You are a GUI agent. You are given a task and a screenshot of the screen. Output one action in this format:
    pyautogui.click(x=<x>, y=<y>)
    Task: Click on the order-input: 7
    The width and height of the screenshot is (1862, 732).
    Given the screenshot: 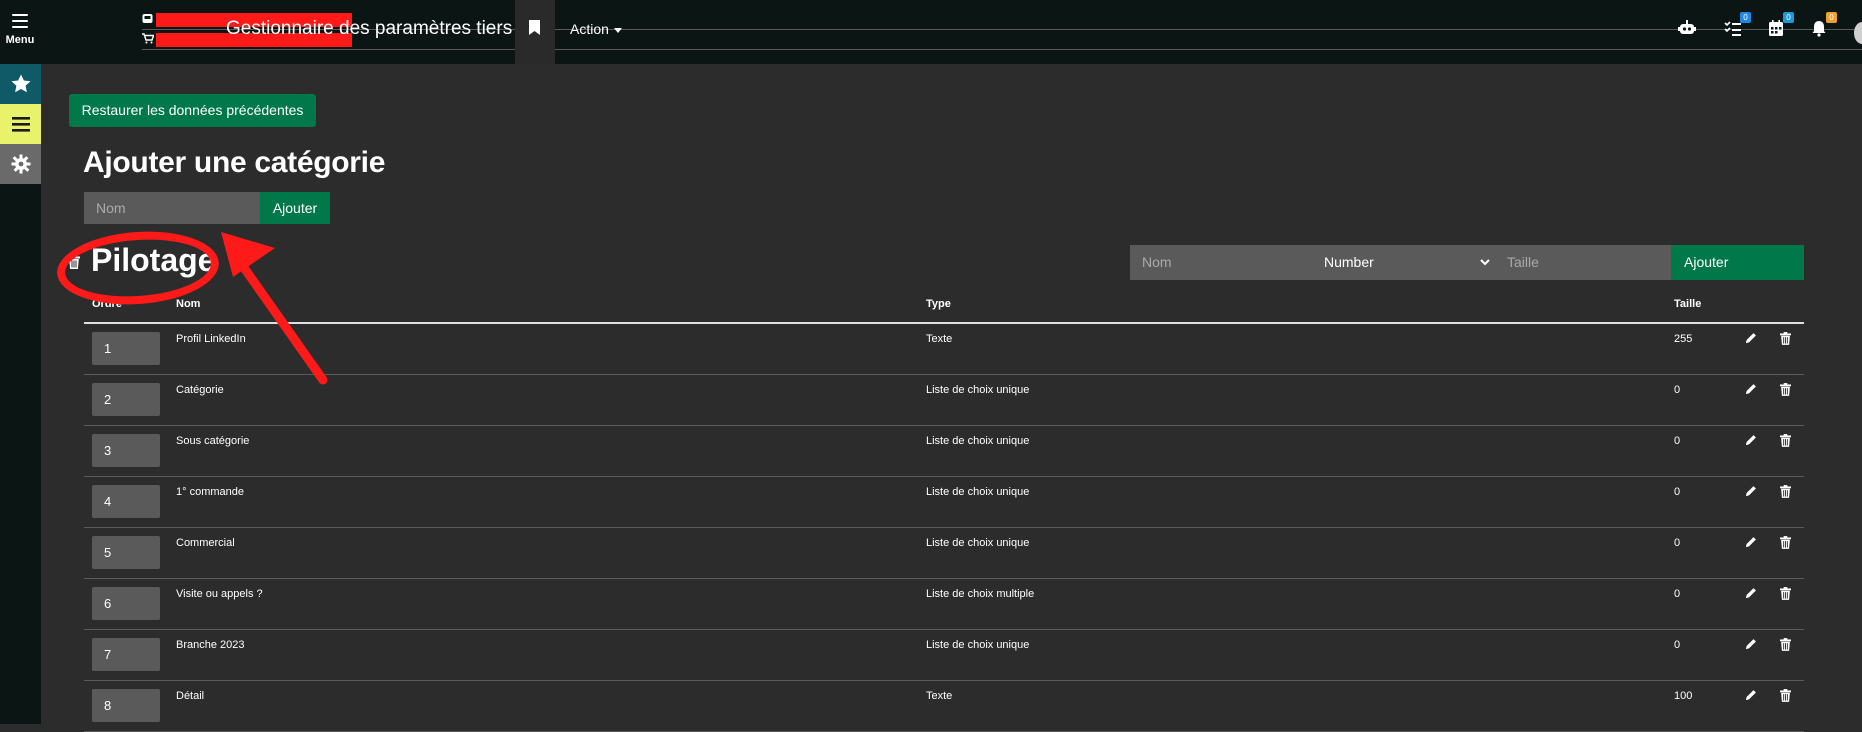 What is the action you would take?
    pyautogui.click(x=126, y=654)
    